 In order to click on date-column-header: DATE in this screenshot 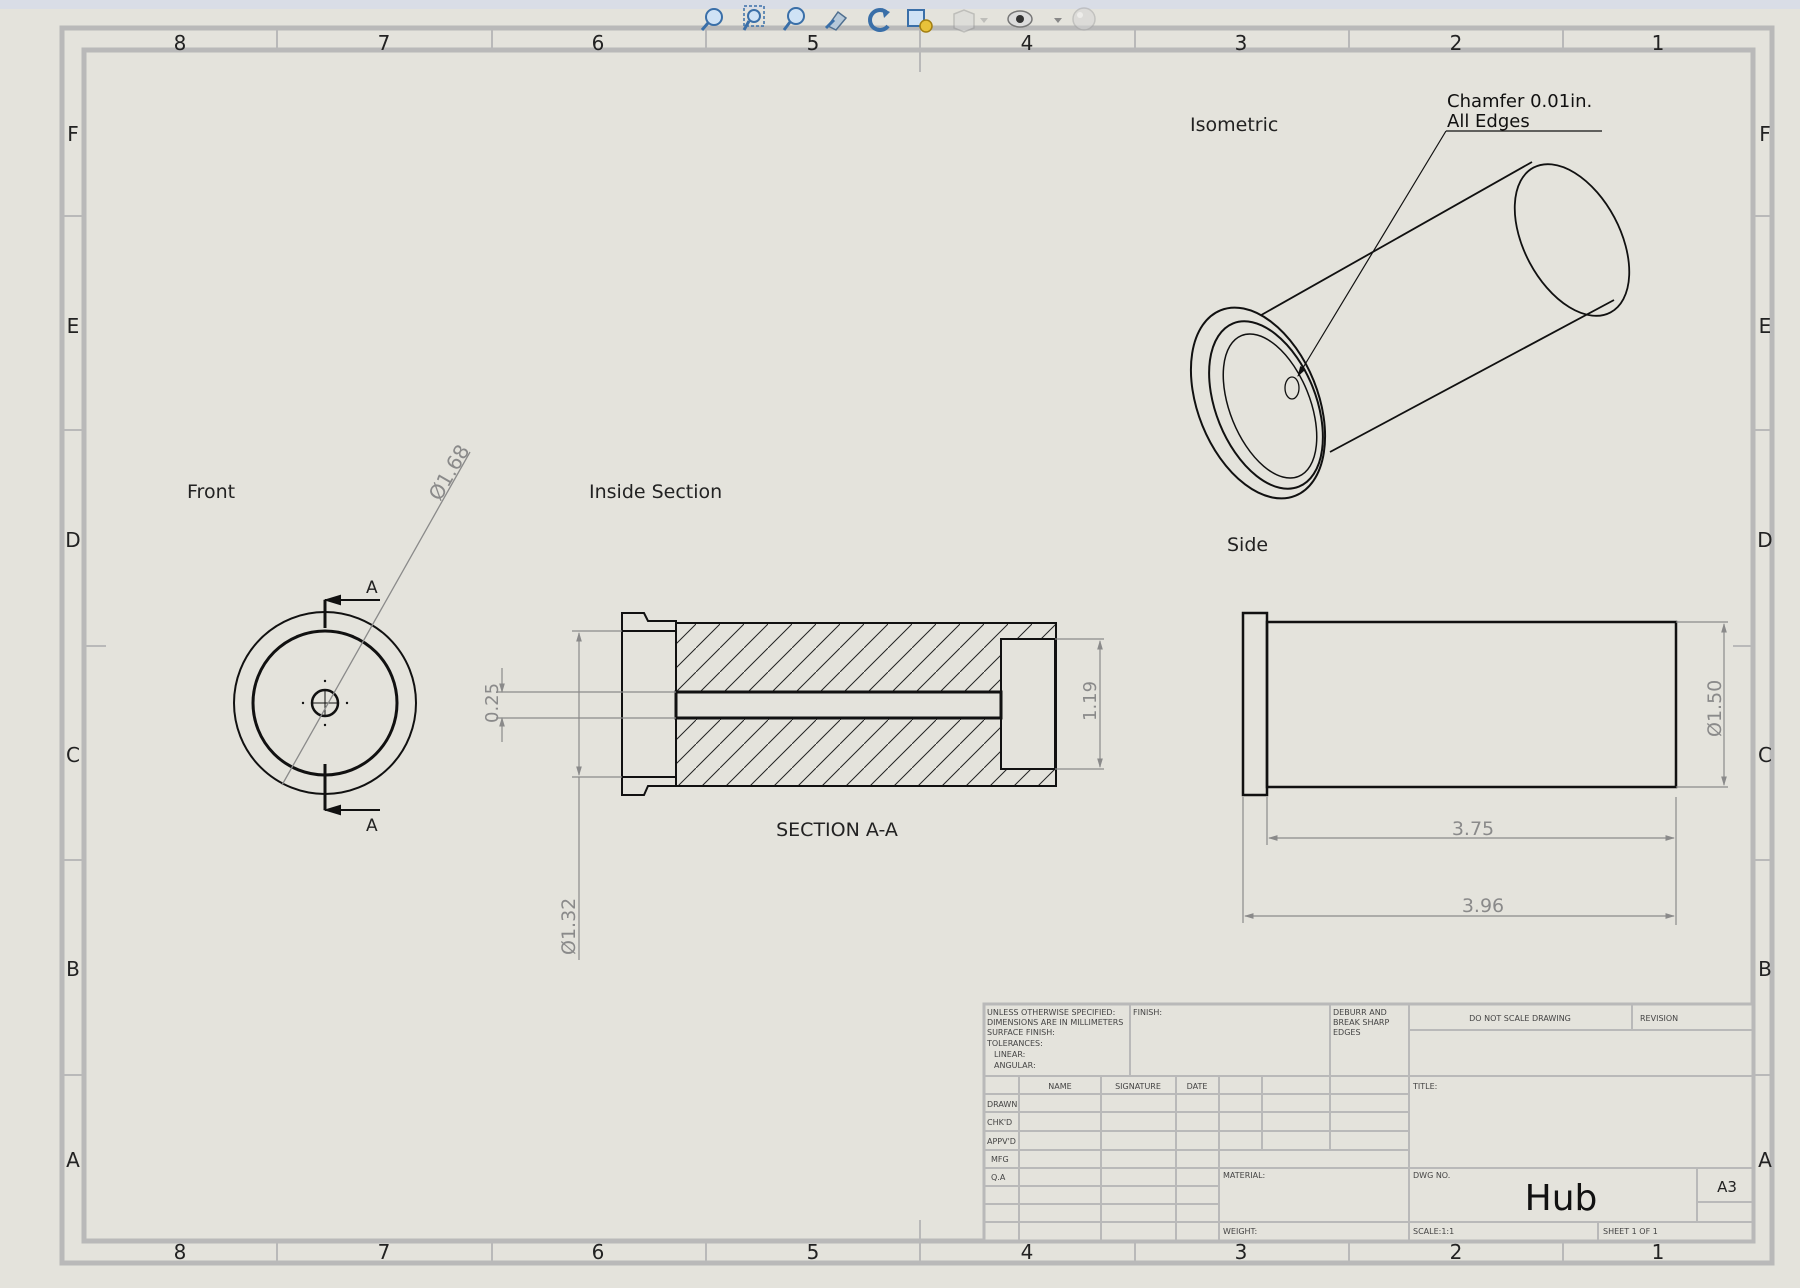, I will do `click(1197, 1086)`.